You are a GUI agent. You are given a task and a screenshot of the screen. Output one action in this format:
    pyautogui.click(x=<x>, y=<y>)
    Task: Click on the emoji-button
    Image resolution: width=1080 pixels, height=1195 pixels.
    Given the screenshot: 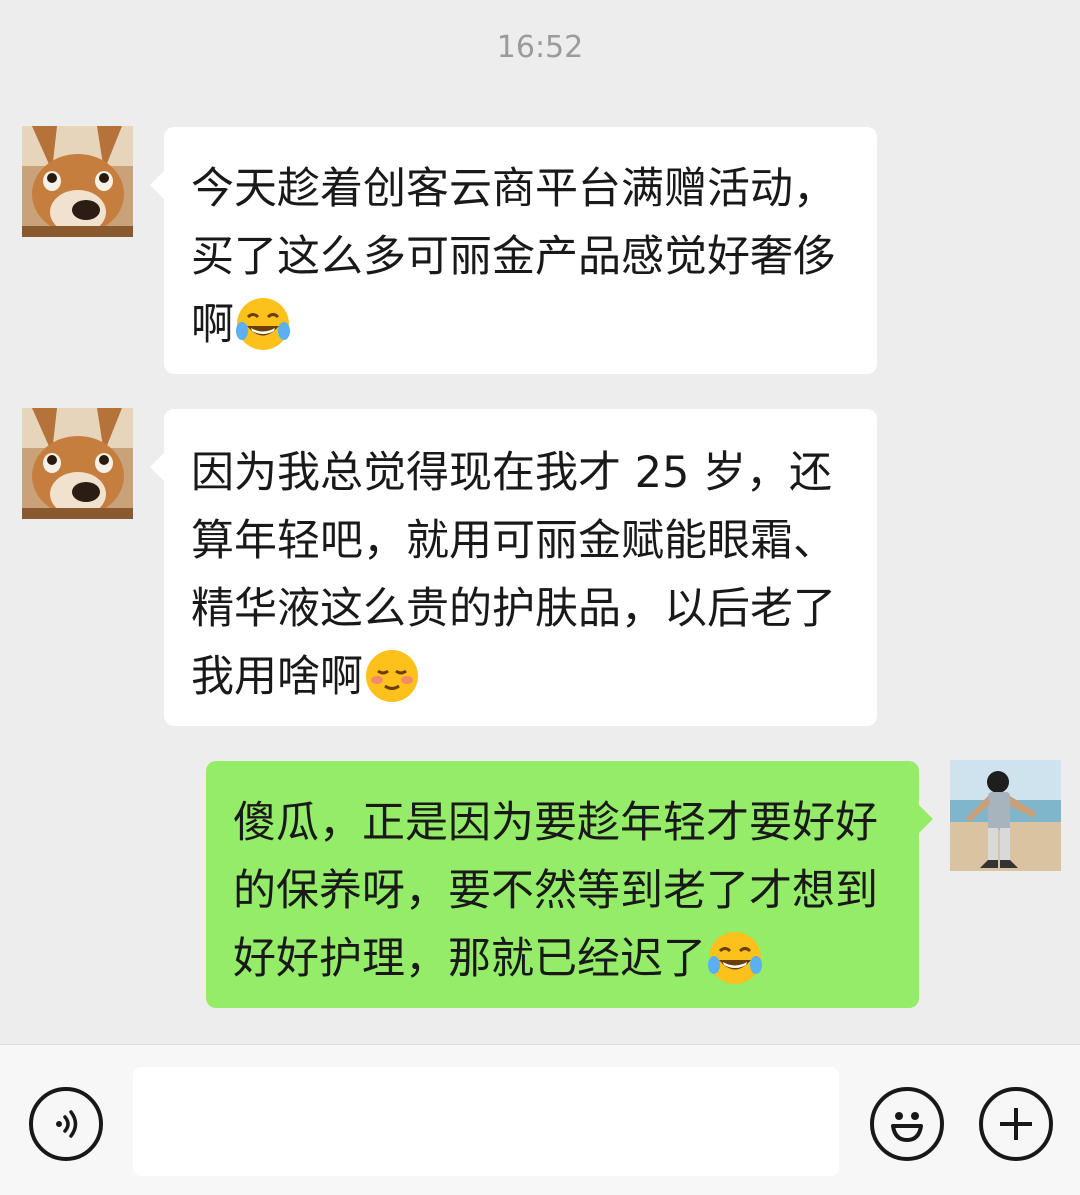 What is the action you would take?
    pyautogui.click(x=907, y=1124)
    